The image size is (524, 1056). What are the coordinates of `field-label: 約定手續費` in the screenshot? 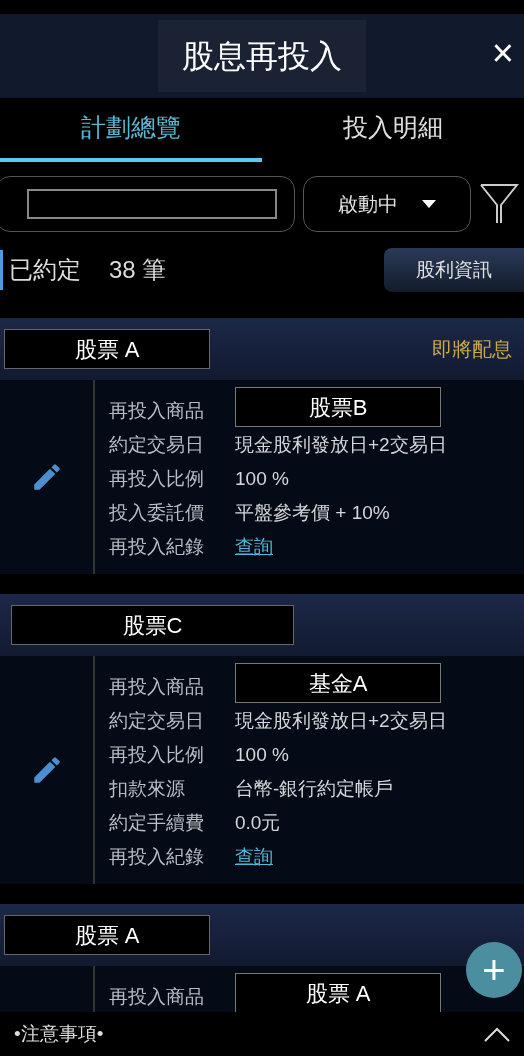 It's located at (157, 822).